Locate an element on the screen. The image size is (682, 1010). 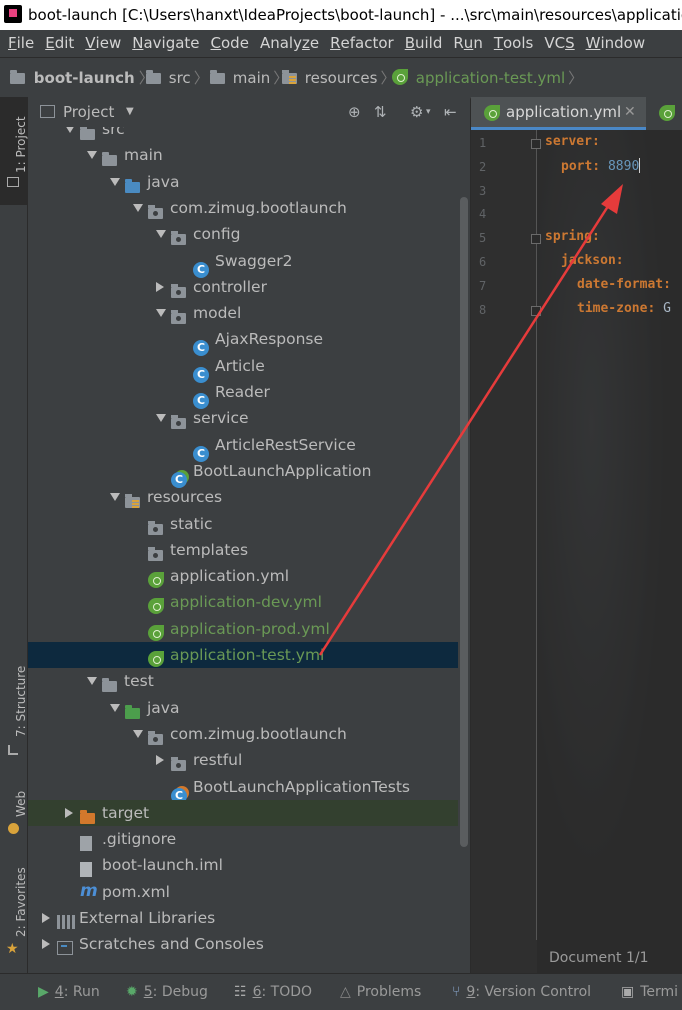
gear-dropdown-icon: ▾ is located at coordinates (428, 112).